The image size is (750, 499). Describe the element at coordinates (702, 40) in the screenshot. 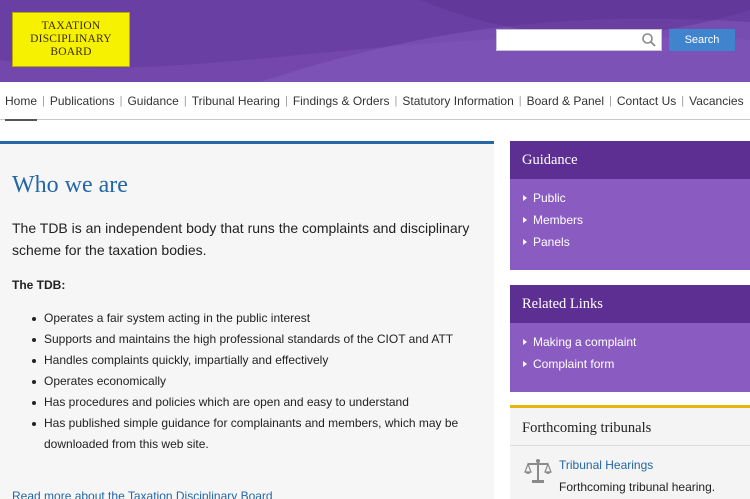

I see `search-button: Search` at that location.